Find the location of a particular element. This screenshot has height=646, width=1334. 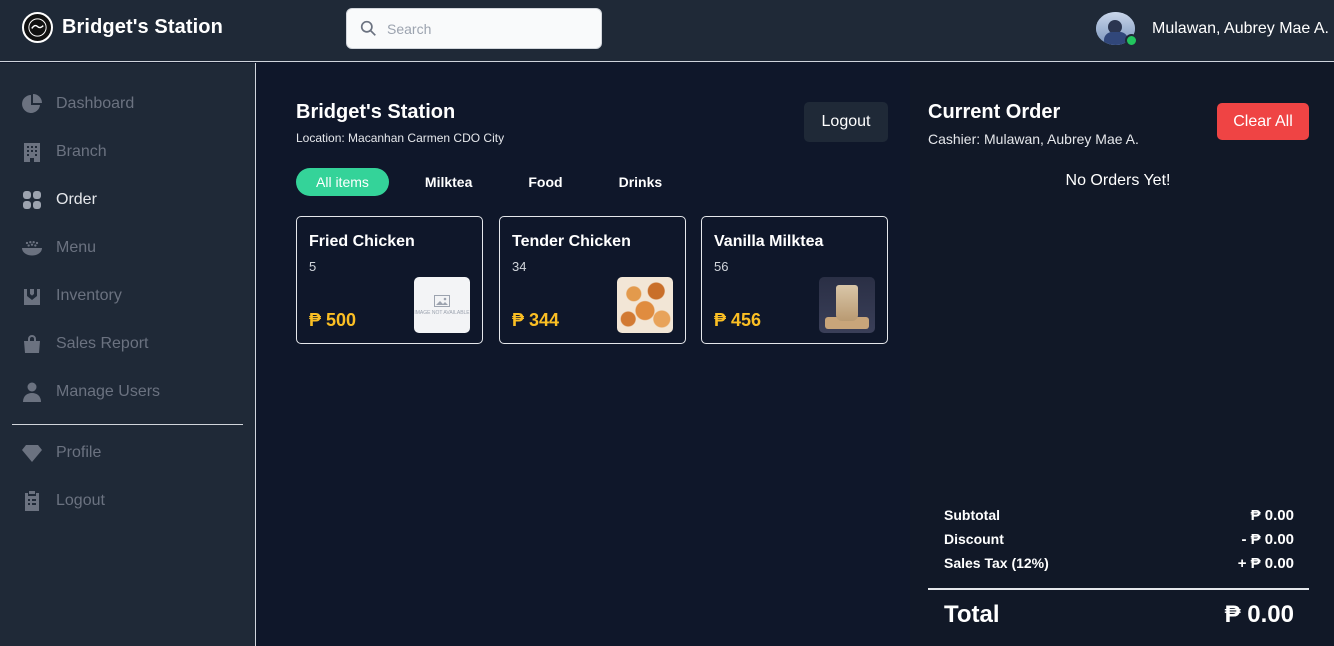

sidebar-item-label: Branch is located at coordinates (81, 151).